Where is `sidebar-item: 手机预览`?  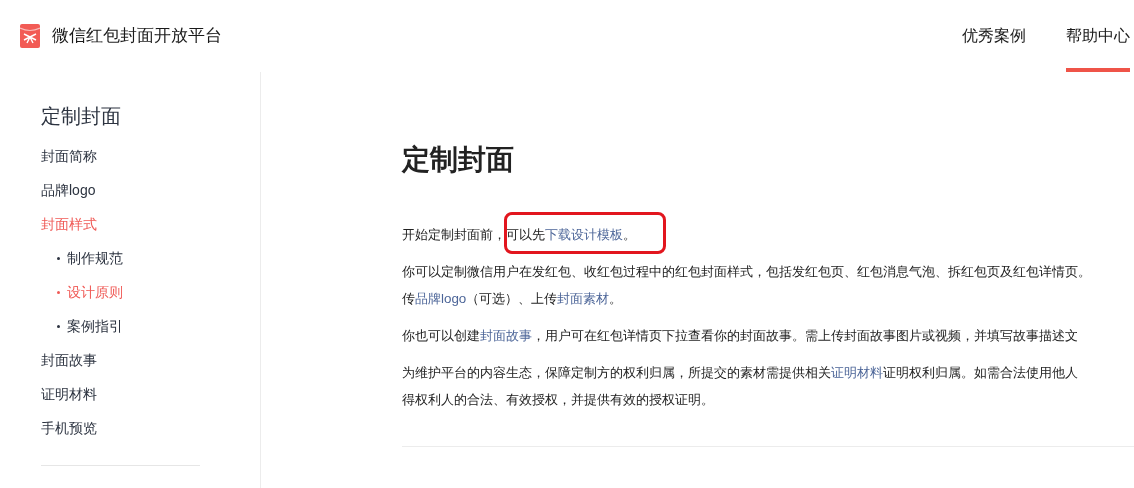 sidebar-item: 手机预览 is located at coordinates (69, 428).